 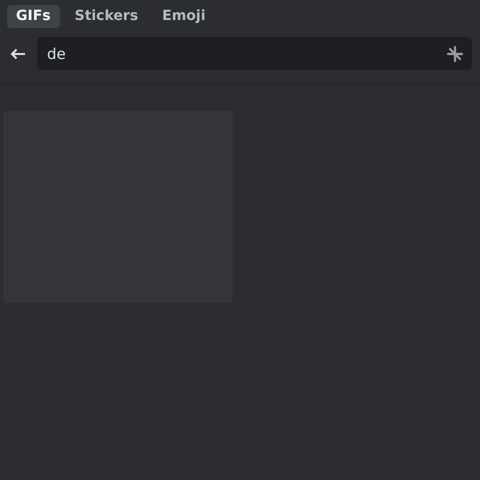 What do you see at coordinates (184, 16) in the screenshot?
I see `tab: Emoji` at bounding box center [184, 16].